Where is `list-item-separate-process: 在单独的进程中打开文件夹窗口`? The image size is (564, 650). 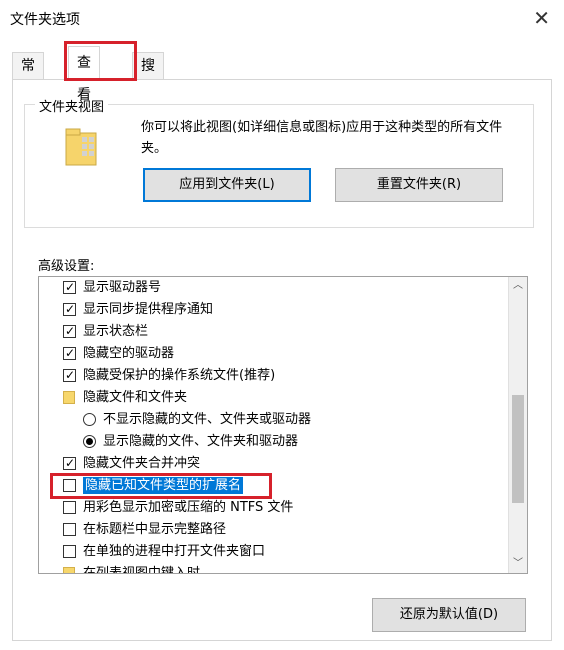
list-item-separate-process: 在单独的进程中打开文件夹窗口 is located at coordinates (274, 552).